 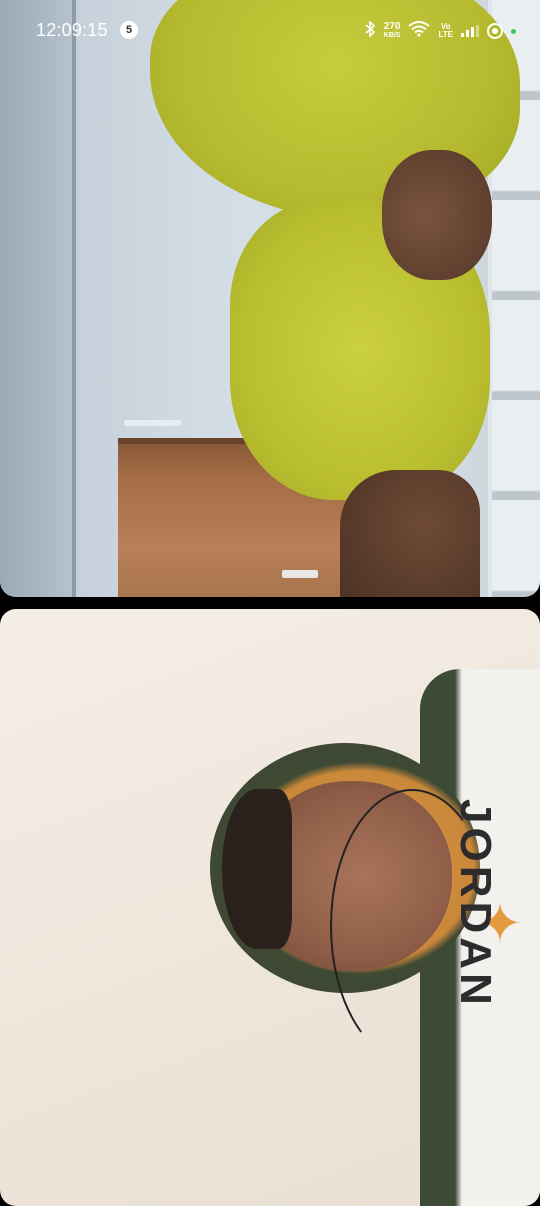 What do you see at coordinates (270, 31) in the screenshot?
I see `status-bar: 12:09:15 5 270 KB/S Vo LTE` at bounding box center [270, 31].